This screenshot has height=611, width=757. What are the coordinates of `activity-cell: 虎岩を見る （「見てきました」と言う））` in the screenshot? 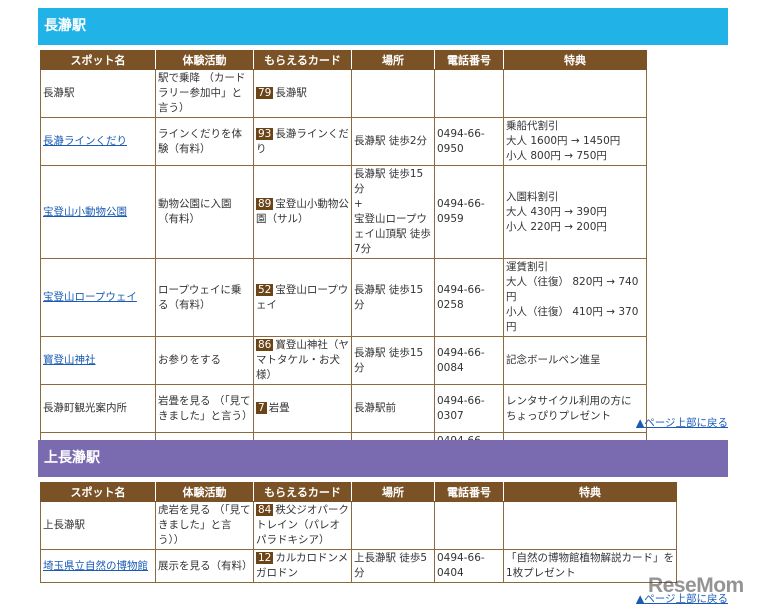 It's located at (204, 525).